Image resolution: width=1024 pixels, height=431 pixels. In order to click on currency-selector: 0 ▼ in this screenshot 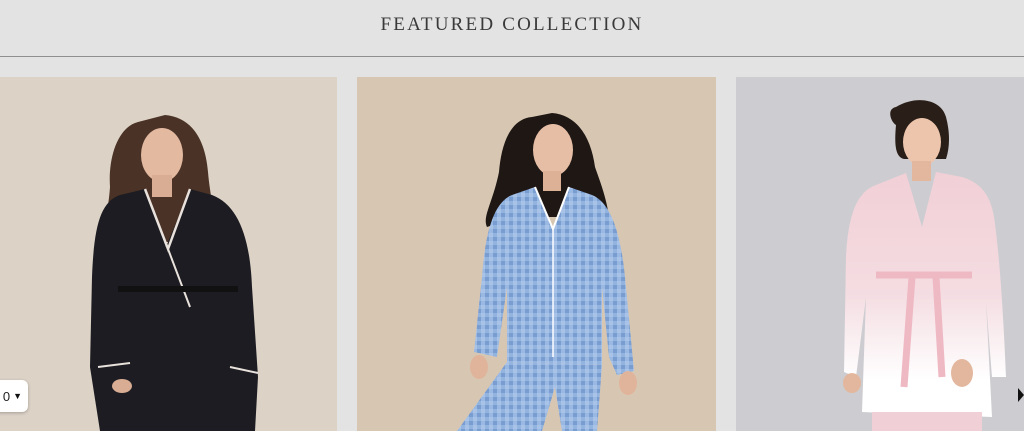, I will do `click(14, 396)`.